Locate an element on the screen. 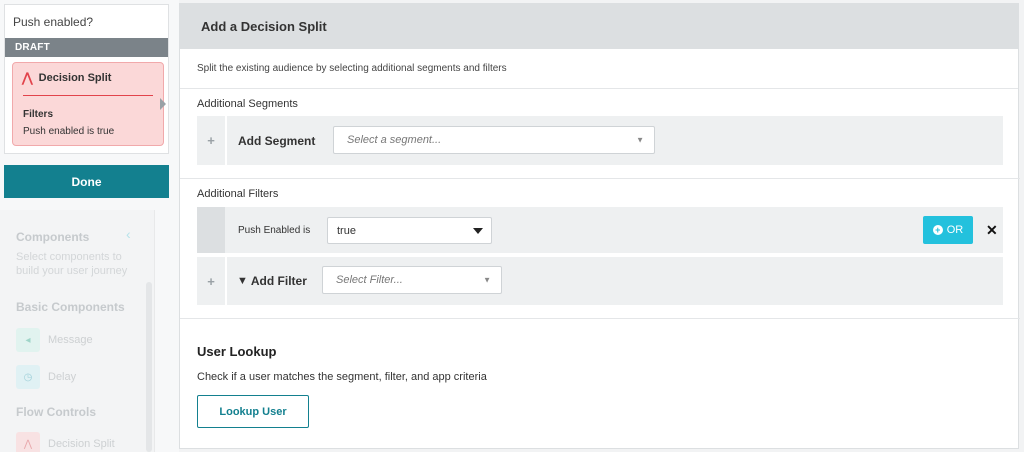  filters-label: Filters is located at coordinates (38, 114).